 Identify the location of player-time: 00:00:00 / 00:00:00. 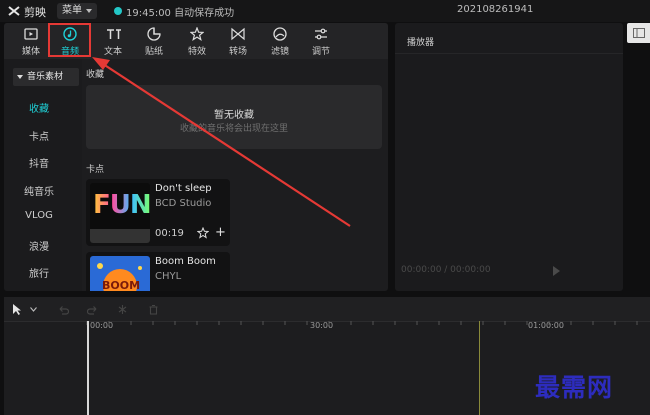
(446, 270).